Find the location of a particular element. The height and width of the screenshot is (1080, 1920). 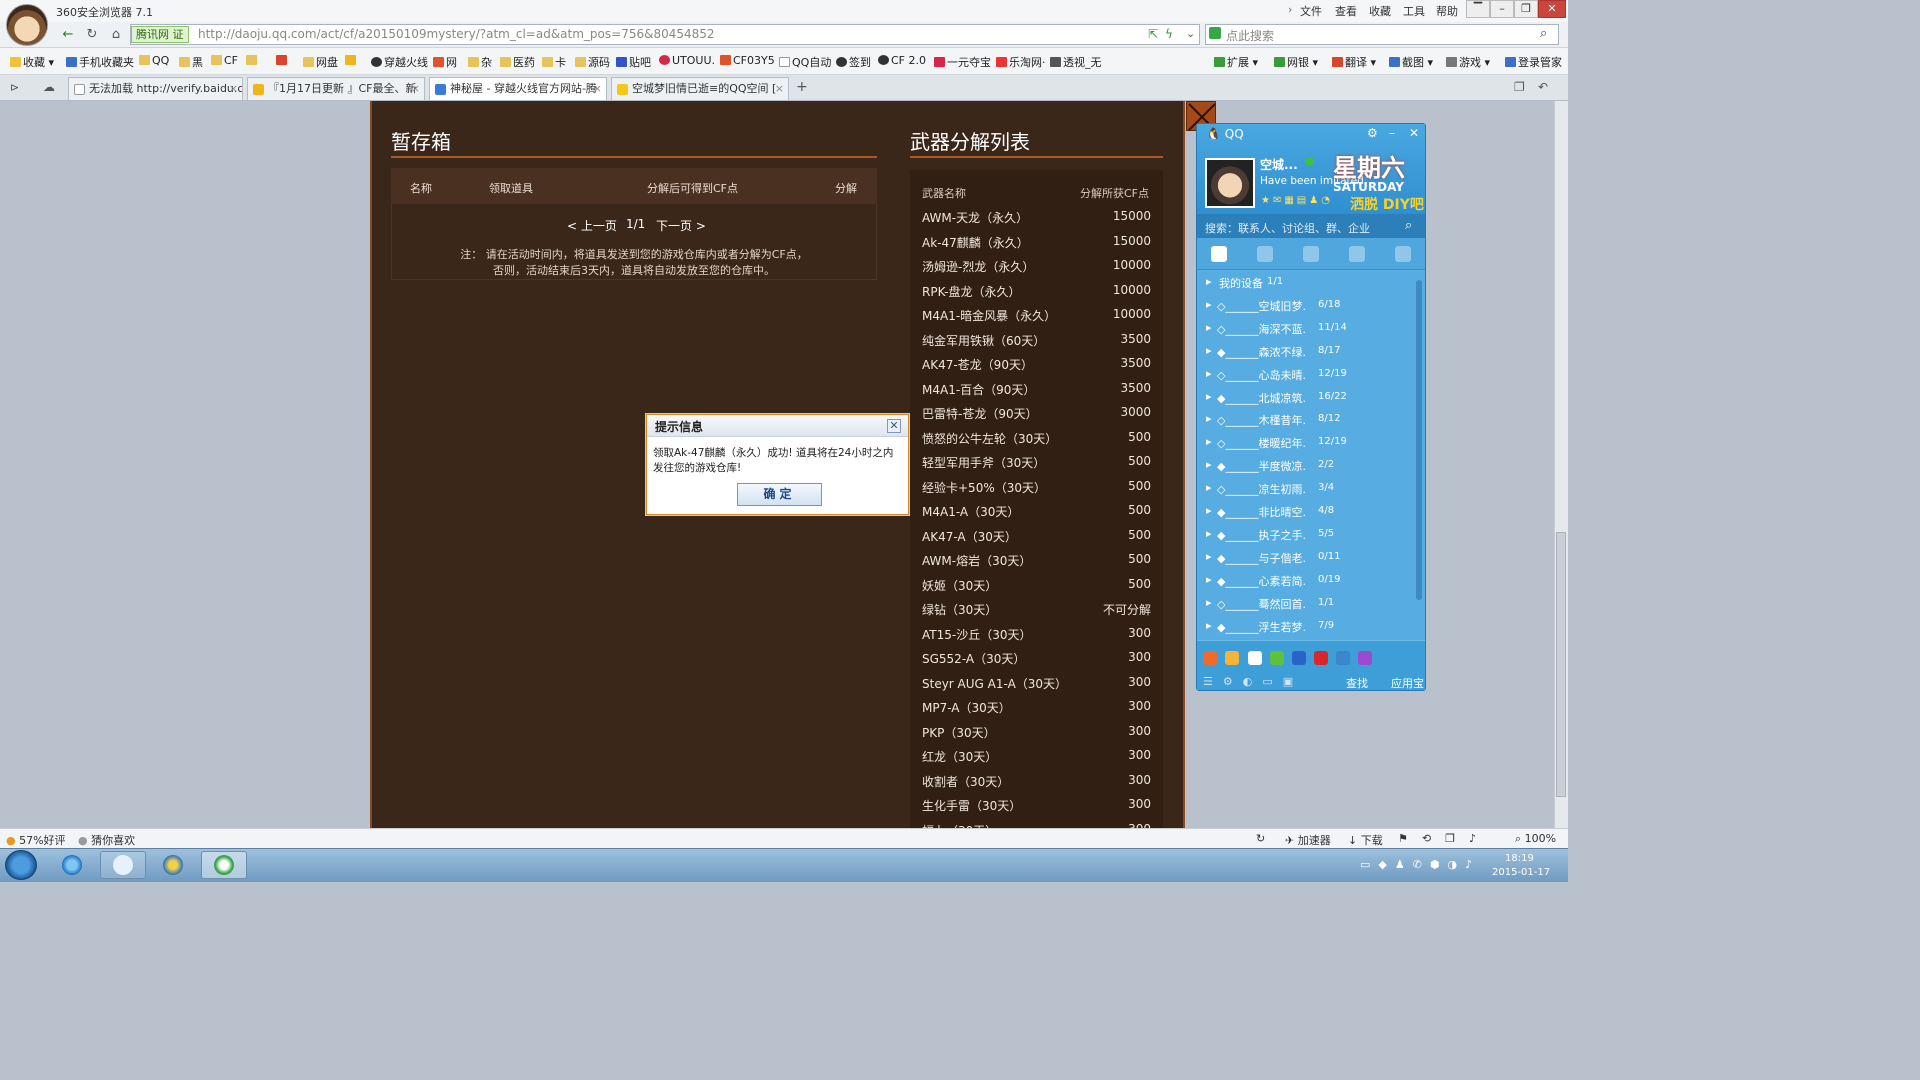

gear-icon: ⚙ is located at coordinates (1372, 133).